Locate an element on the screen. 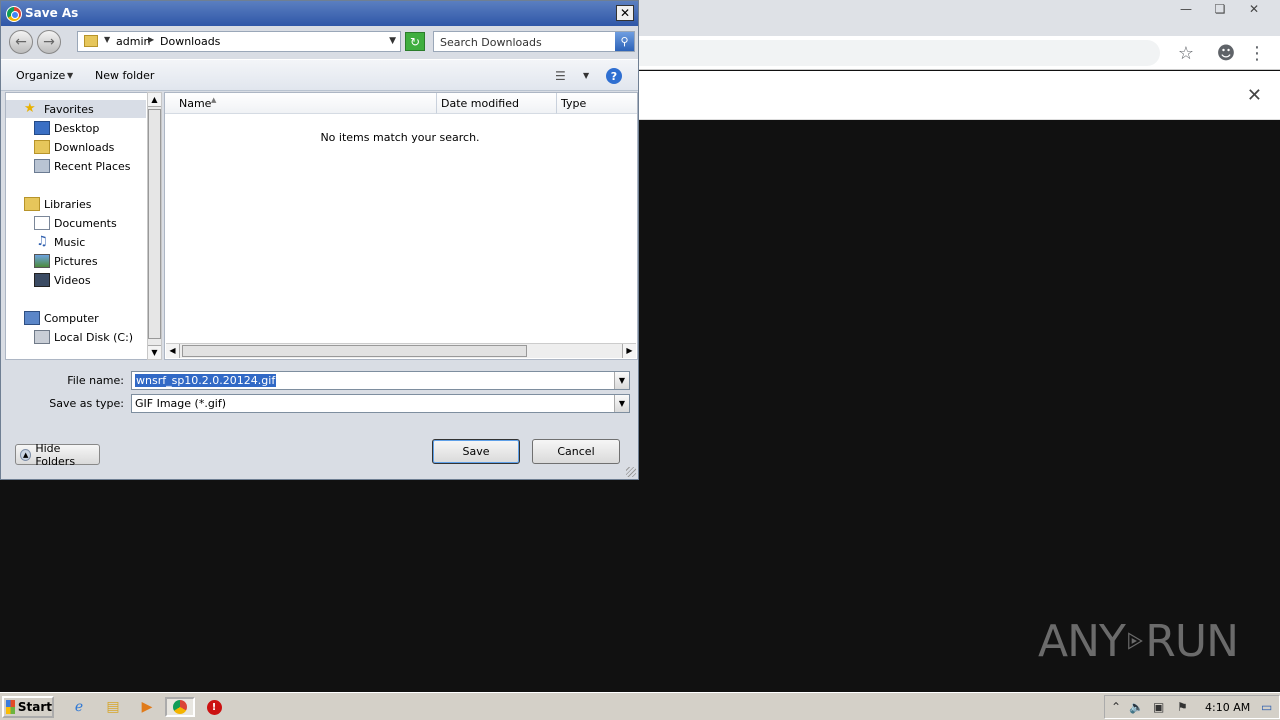  refresh-icon: ↻ is located at coordinates (415, 41).